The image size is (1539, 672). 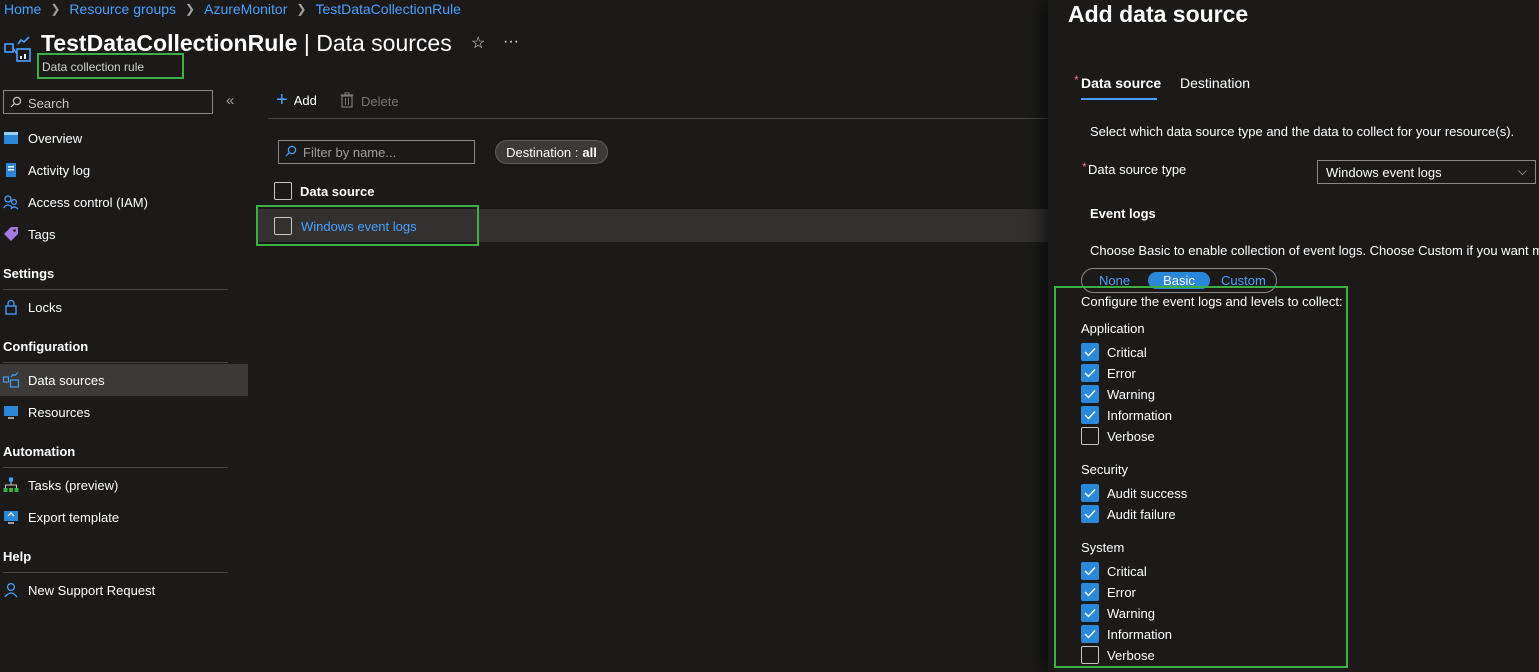 What do you see at coordinates (478, 43) in the screenshot?
I see `star-icon: ☆` at bounding box center [478, 43].